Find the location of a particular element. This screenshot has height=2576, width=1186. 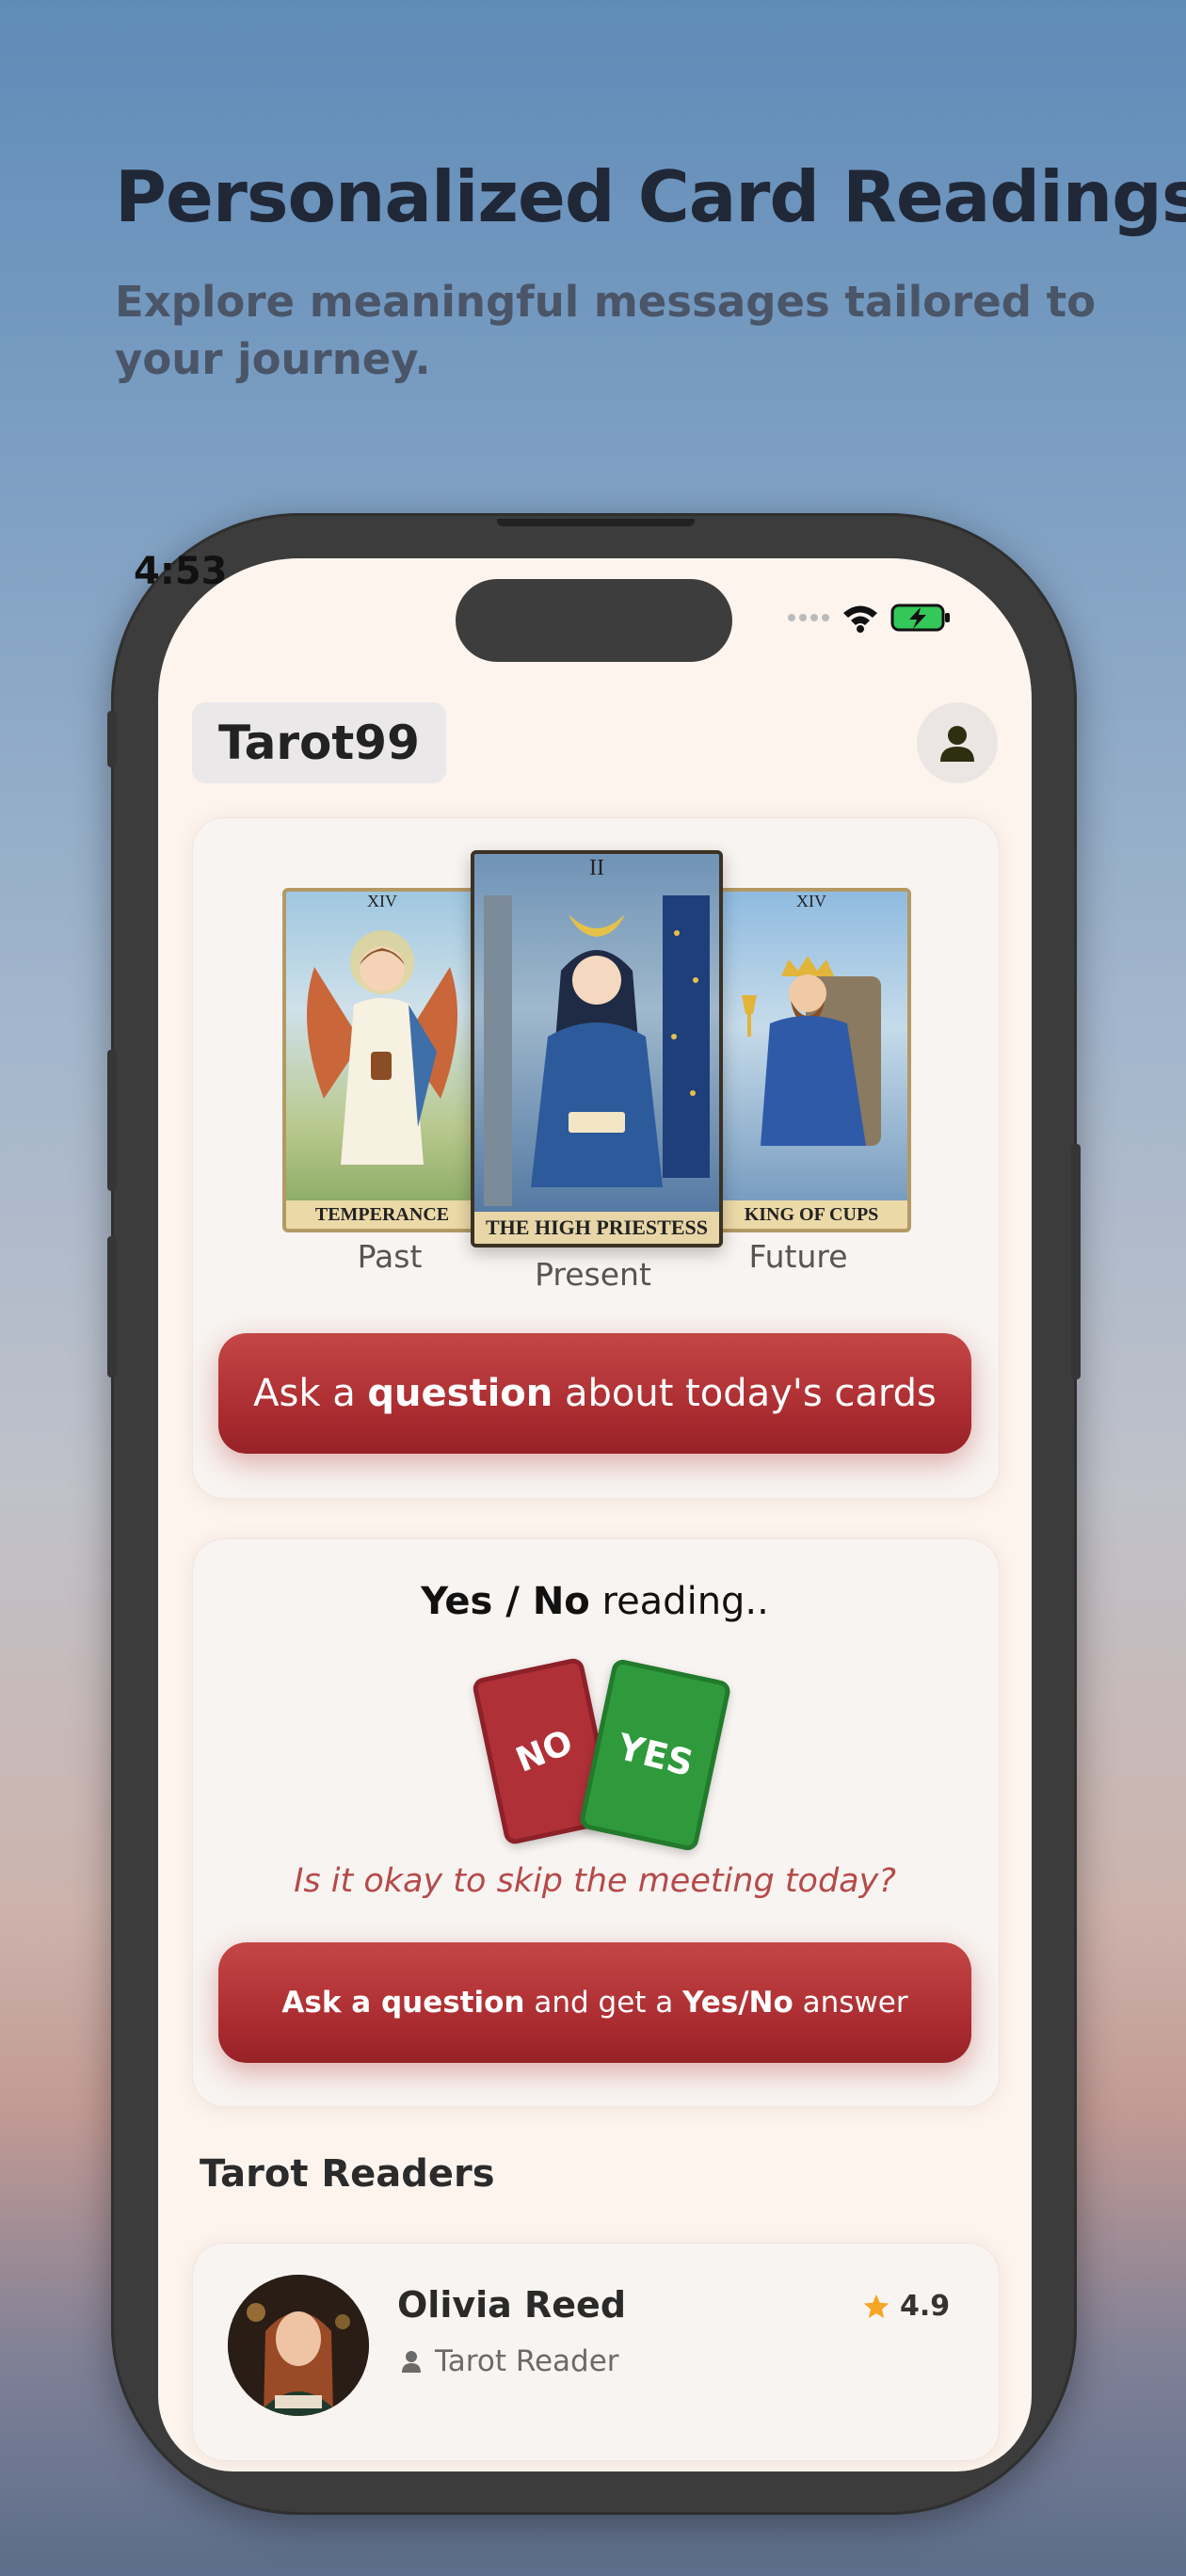

card-numeral: II is located at coordinates (596, 868).